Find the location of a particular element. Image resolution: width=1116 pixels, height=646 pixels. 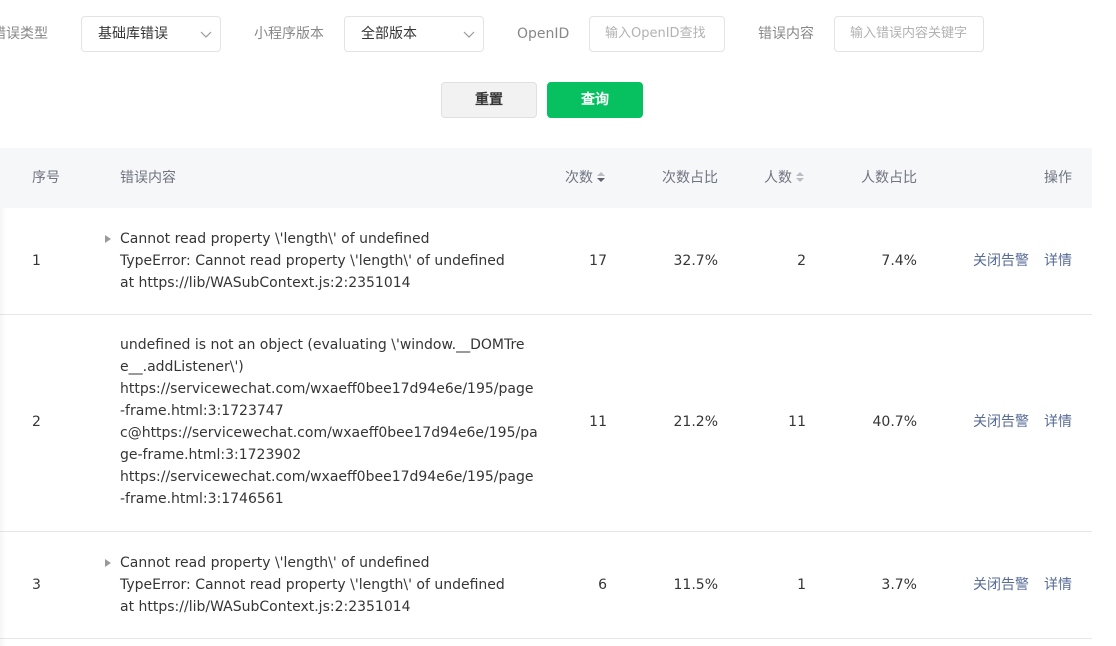

version-value: 全部版本 is located at coordinates (389, 34).